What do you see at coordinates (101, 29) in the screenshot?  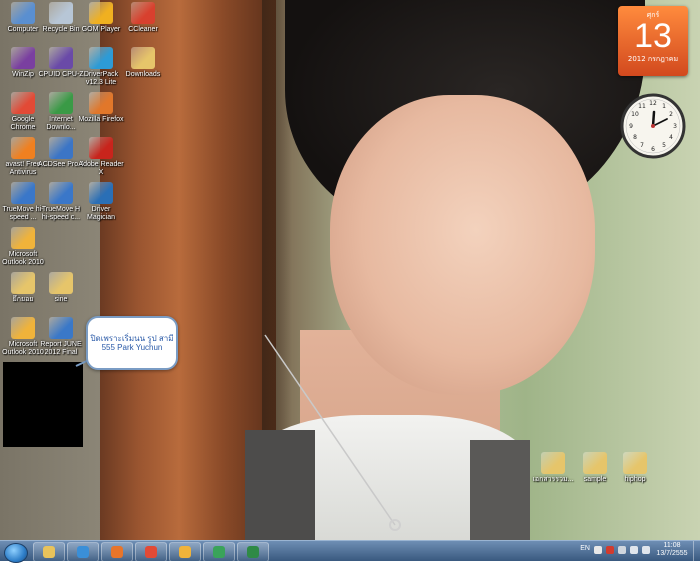 I see `desktop-icon-label: GOM Player` at bounding box center [101, 29].